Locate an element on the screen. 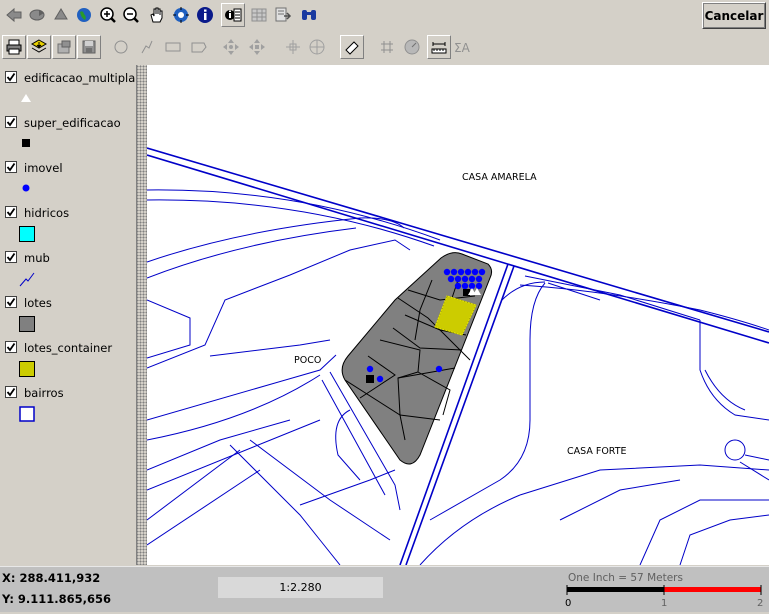 This screenshot has height=614, width=769. black-square-icon is located at coordinates (26, 143).